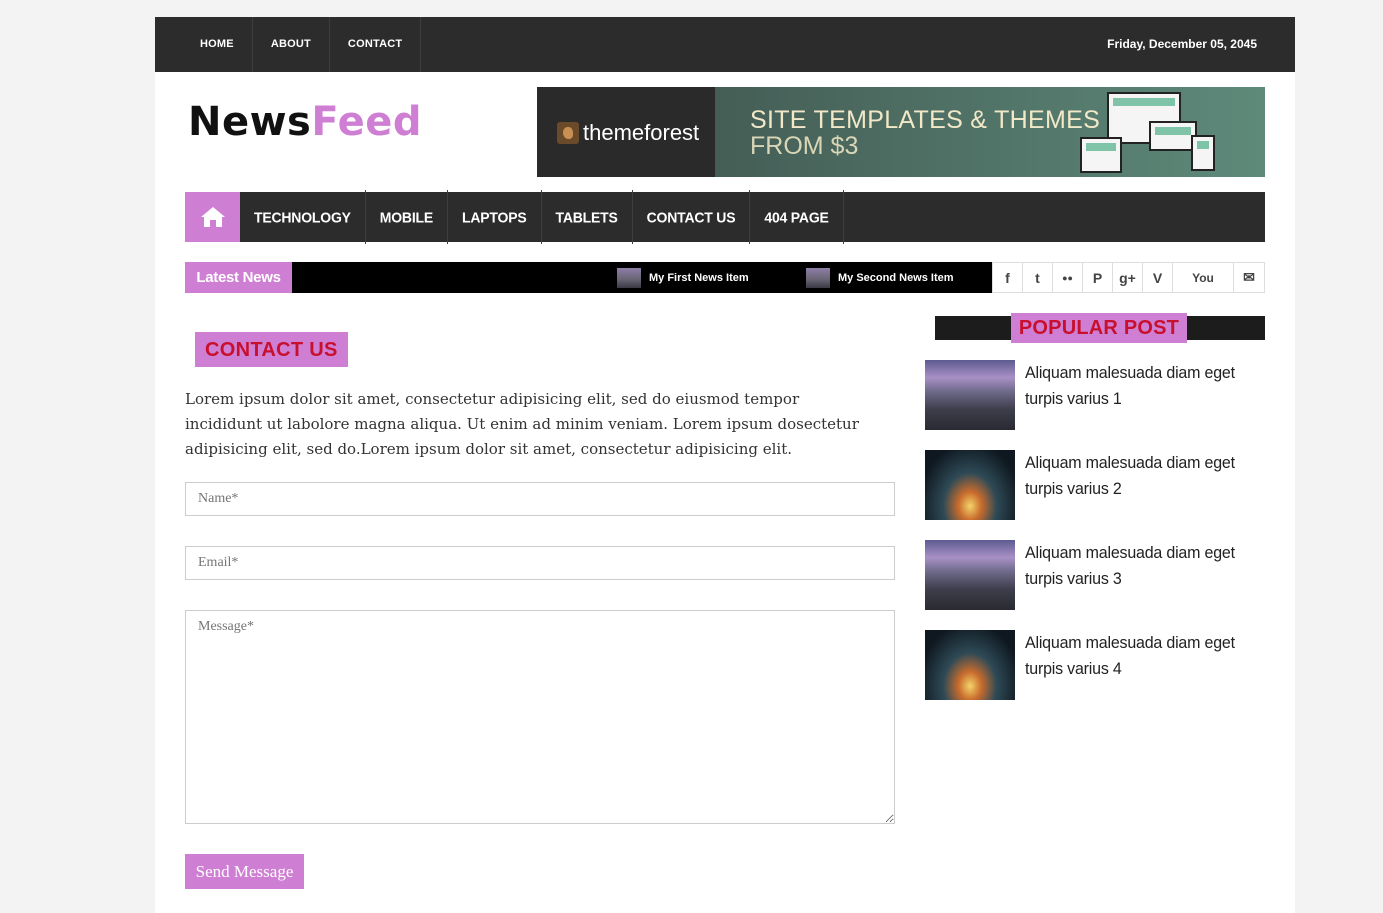 Image resolution: width=1383 pixels, height=913 pixels. Describe the element at coordinates (1008, 277) in the screenshot. I see `facebook-icon: f` at that location.